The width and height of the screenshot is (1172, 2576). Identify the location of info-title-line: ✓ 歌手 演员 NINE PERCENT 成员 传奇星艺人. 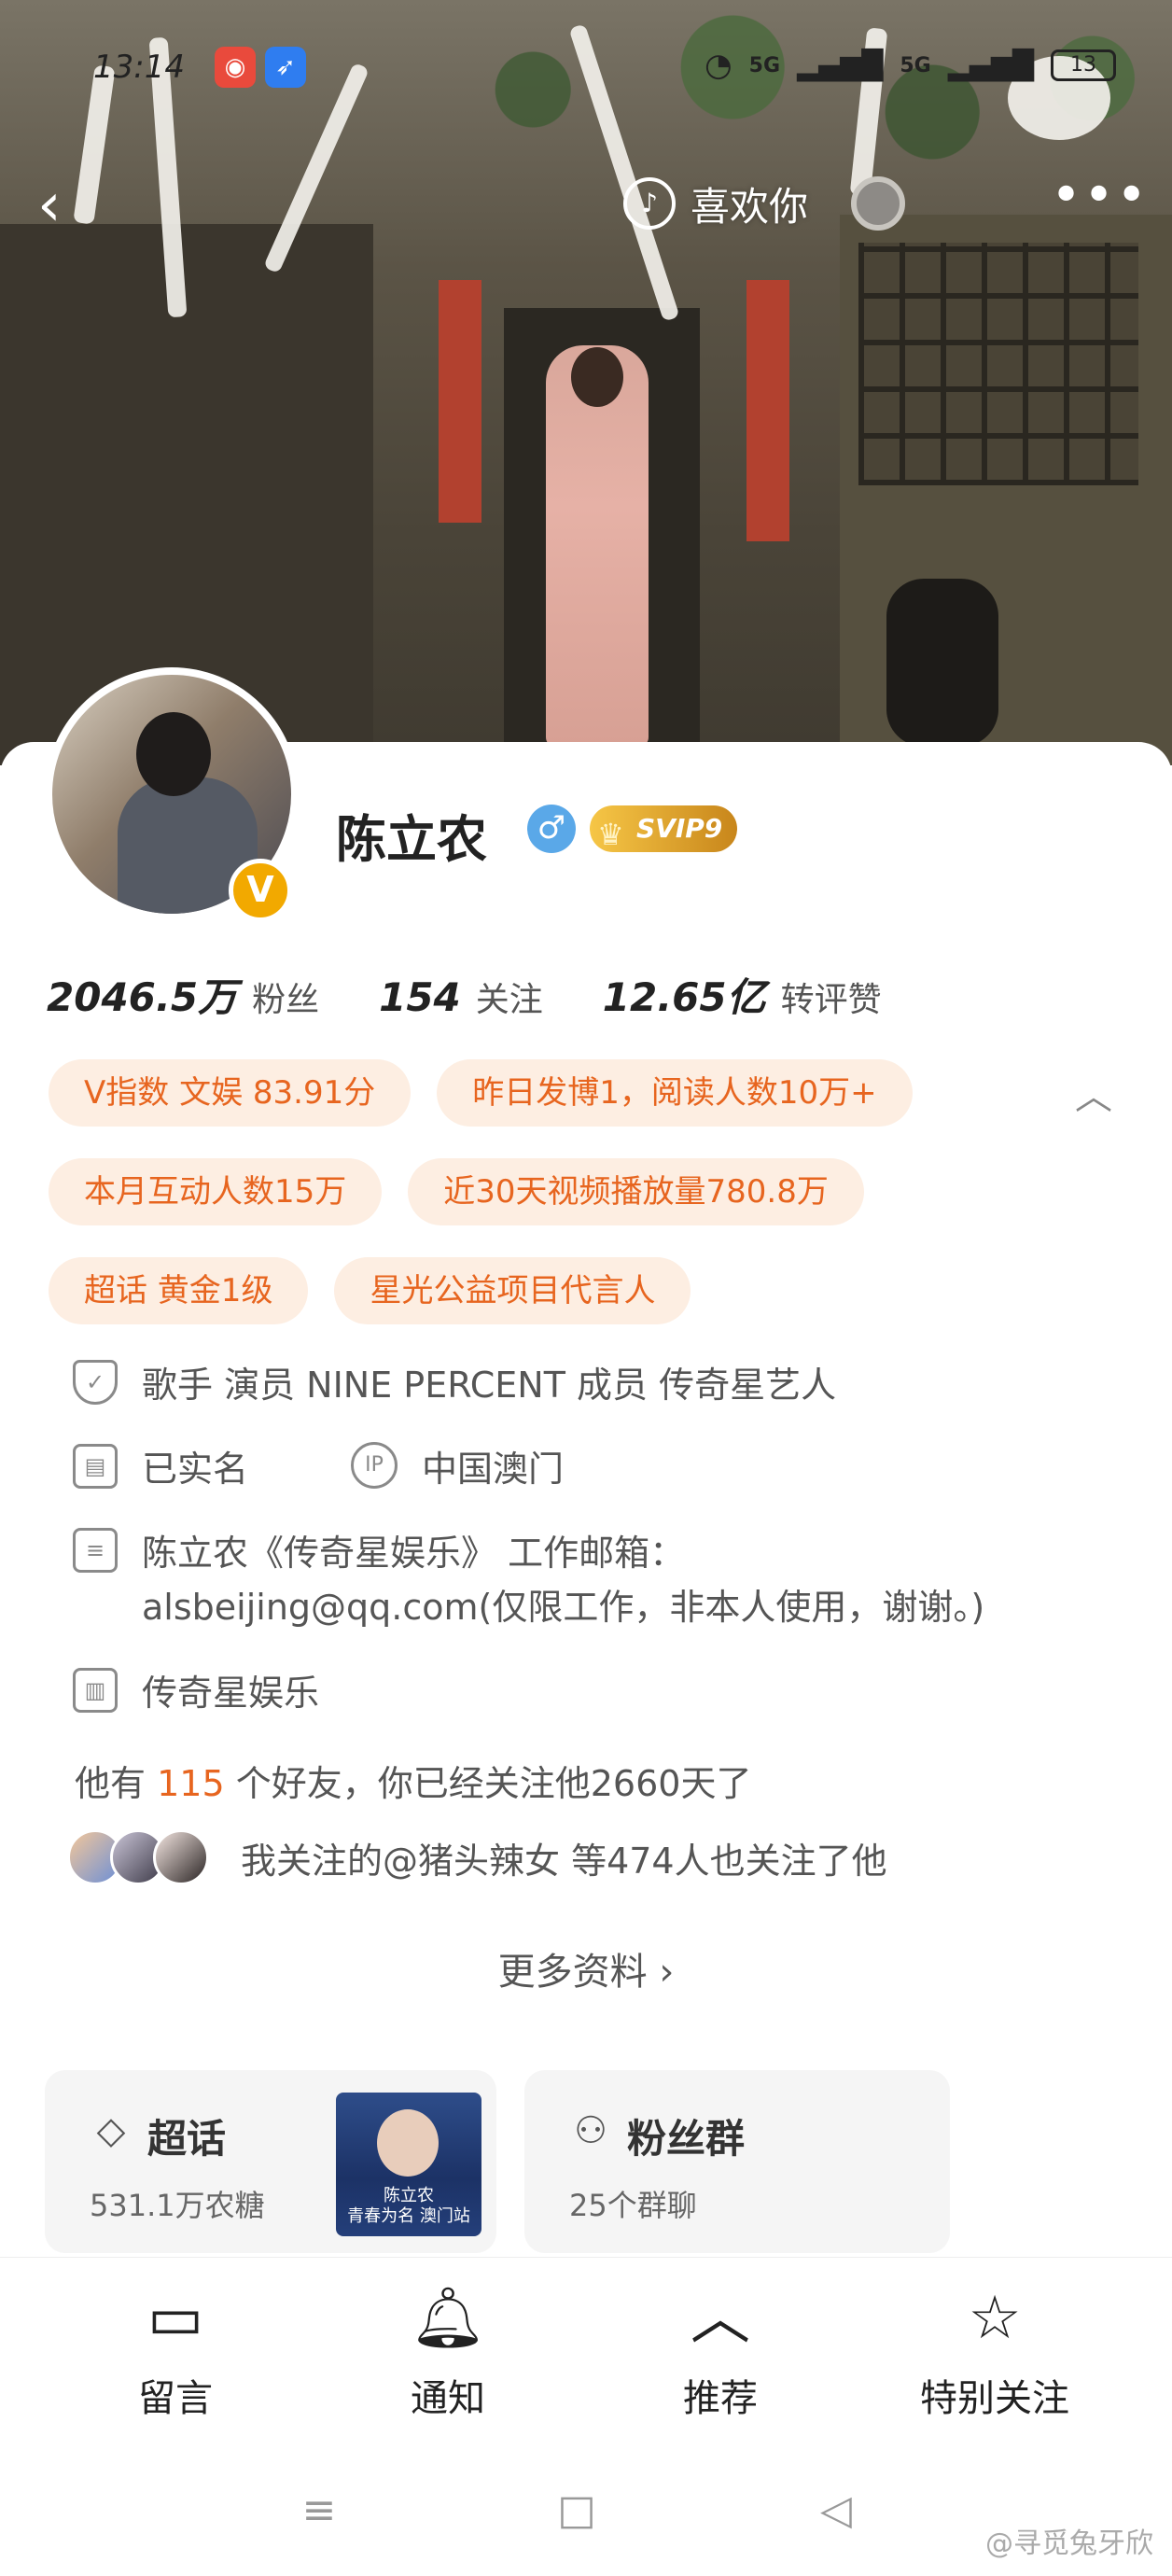
(609, 1385).